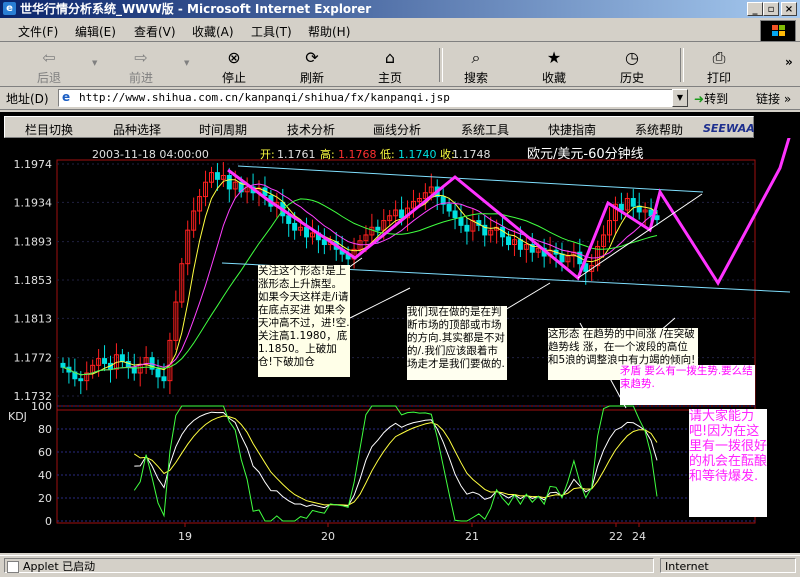  I want to click on kdj-tick-label: 100, so click(41, 406).